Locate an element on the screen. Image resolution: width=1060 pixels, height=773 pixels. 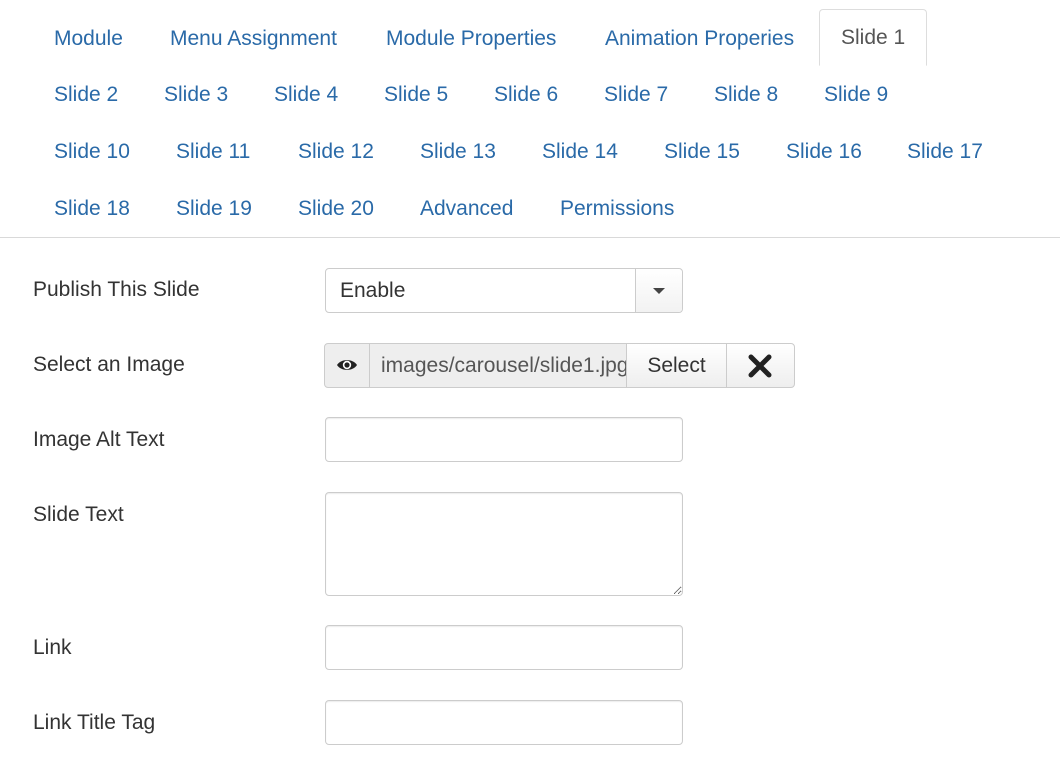
tab-slide-6: Slide 6 is located at coordinates (526, 94).